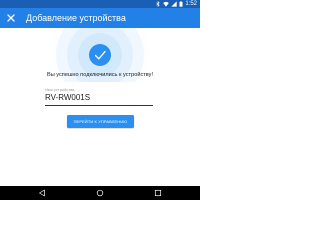 The width and height of the screenshot is (320, 240). What do you see at coordinates (158, 4) in the screenshot?
I see `bluetooth-icon` at bounding box center [158, 4].